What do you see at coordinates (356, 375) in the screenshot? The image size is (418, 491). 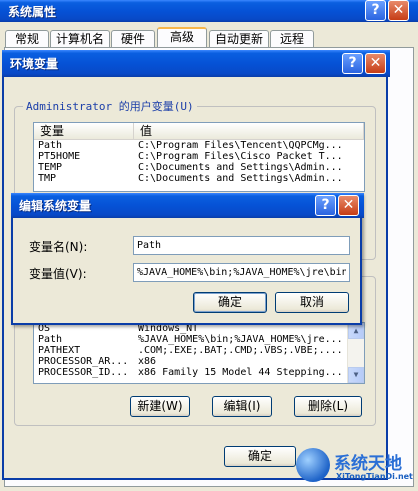 I see `scroll-down-icon: ▼` at bounding box center [356, 375].